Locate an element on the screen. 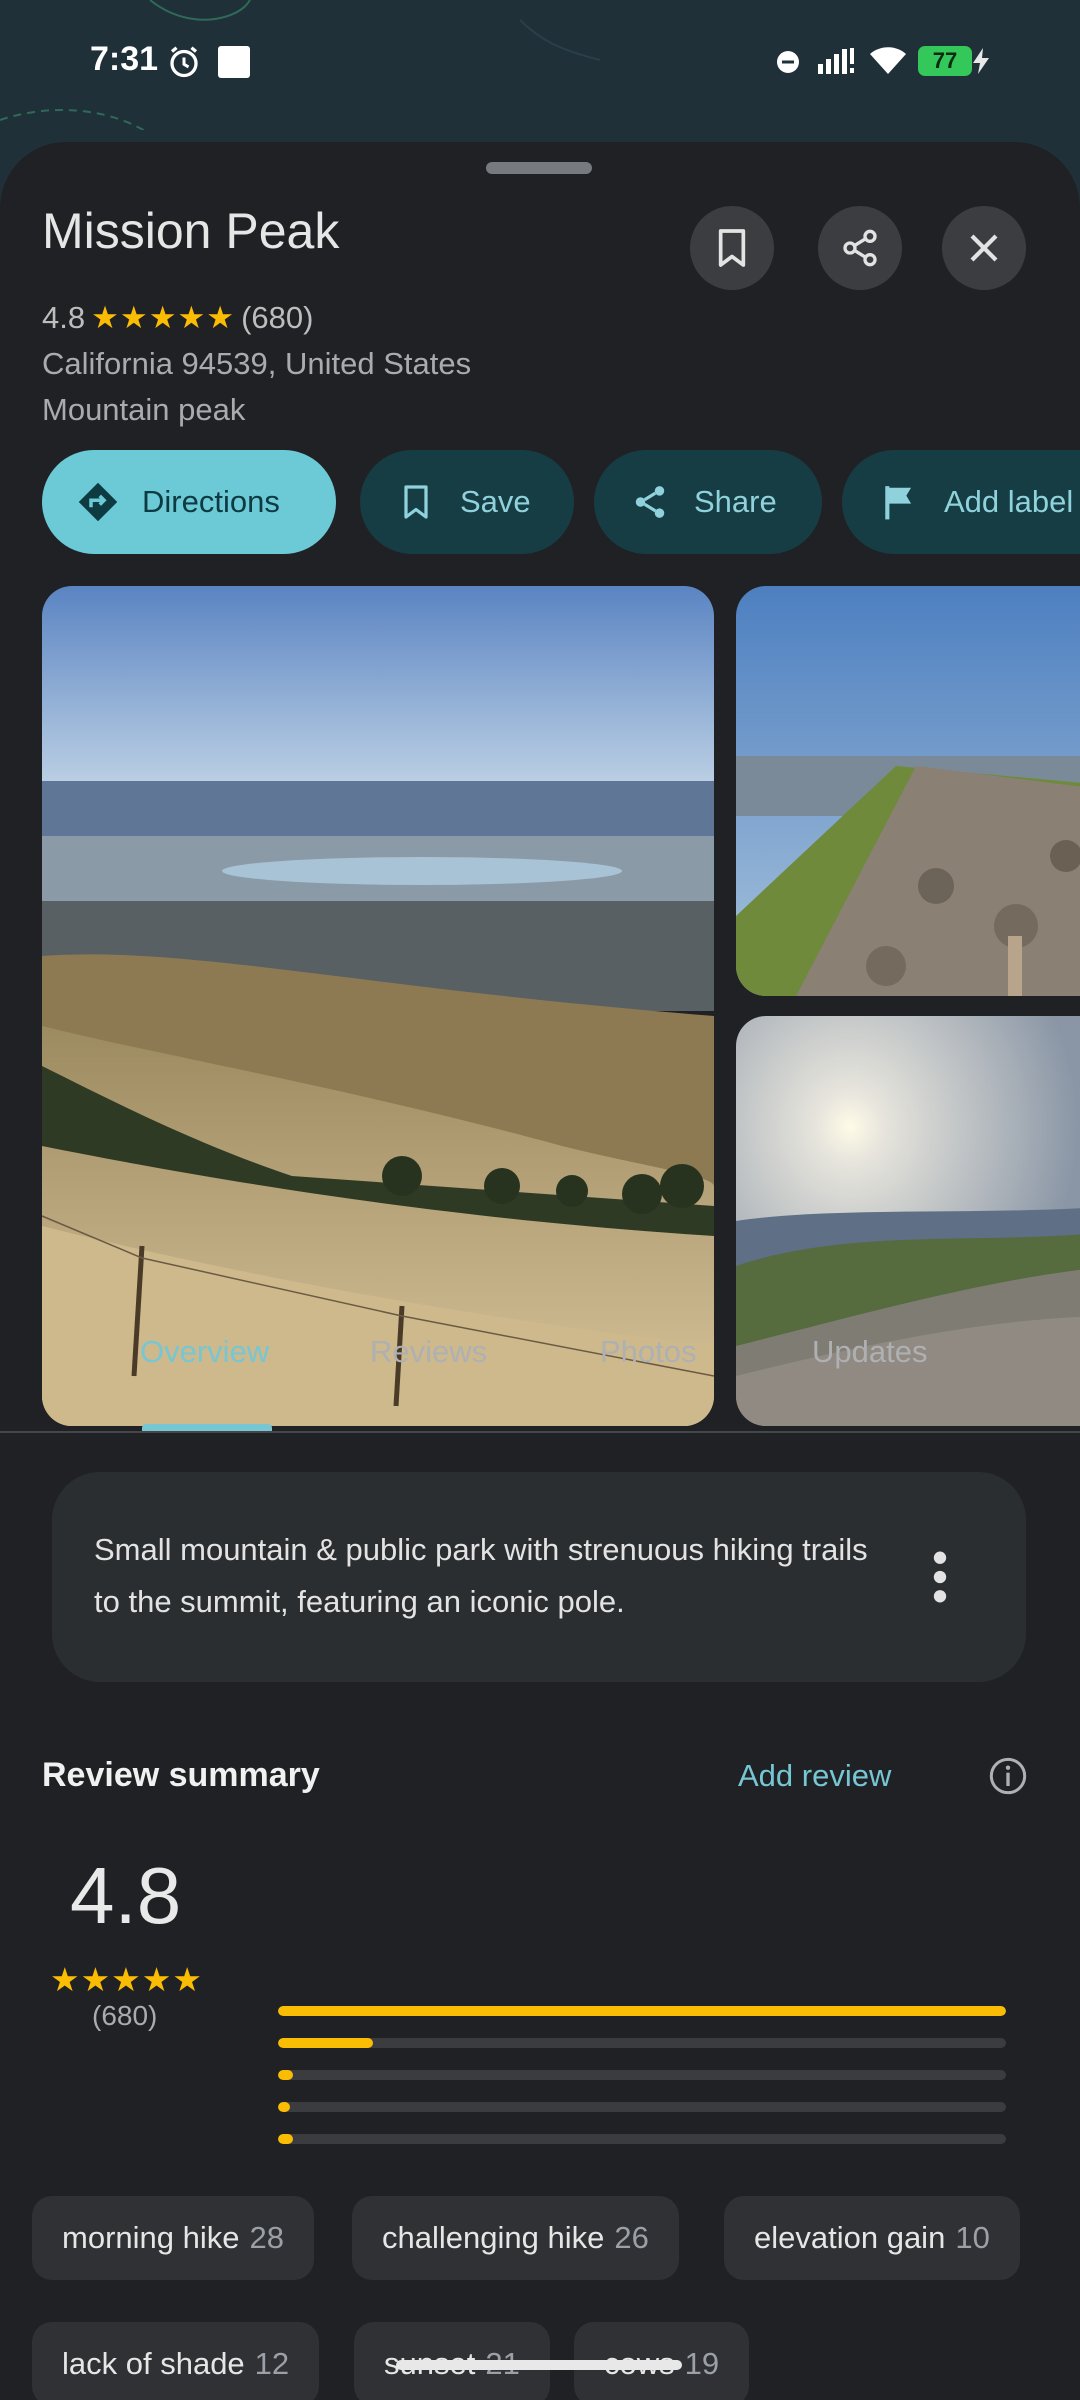  alarm-icon is located at coordinates (184, 62).